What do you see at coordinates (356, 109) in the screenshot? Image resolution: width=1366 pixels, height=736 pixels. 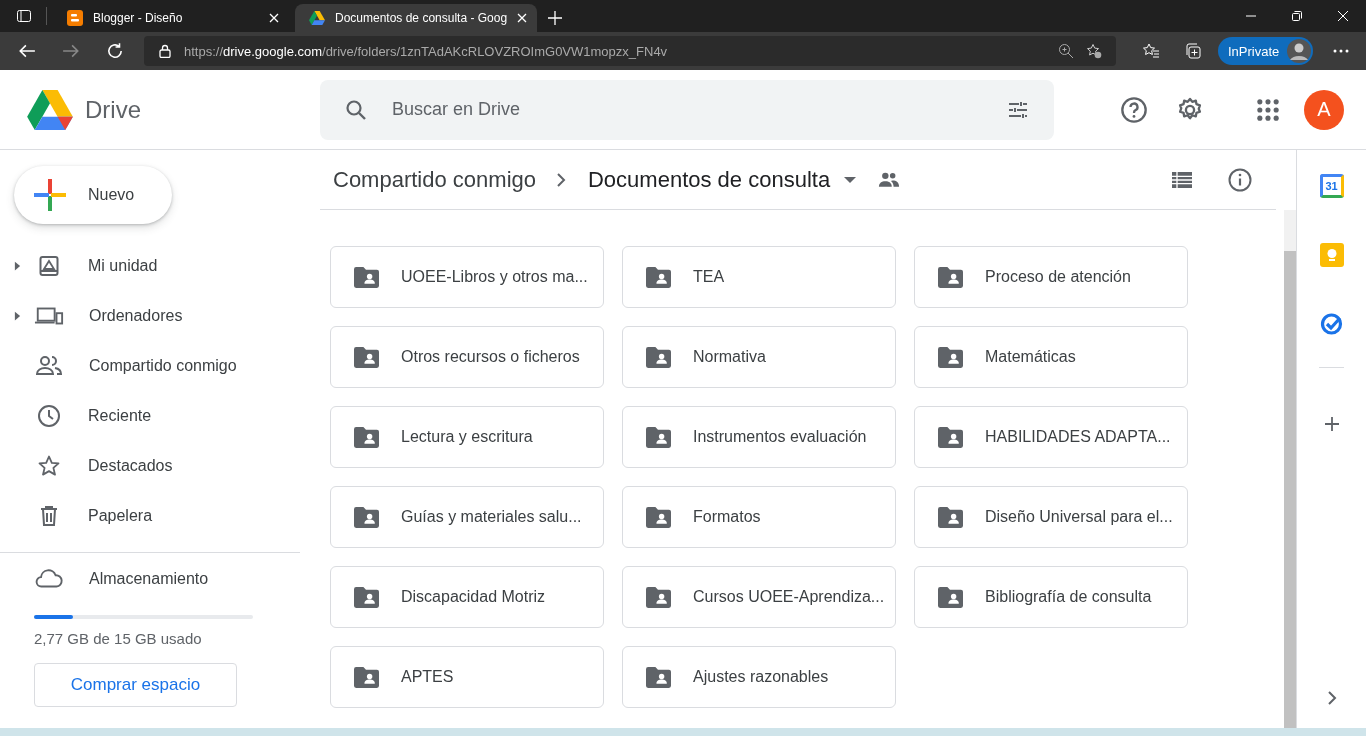 I see `search-icon` at bounding box center [356, 109].